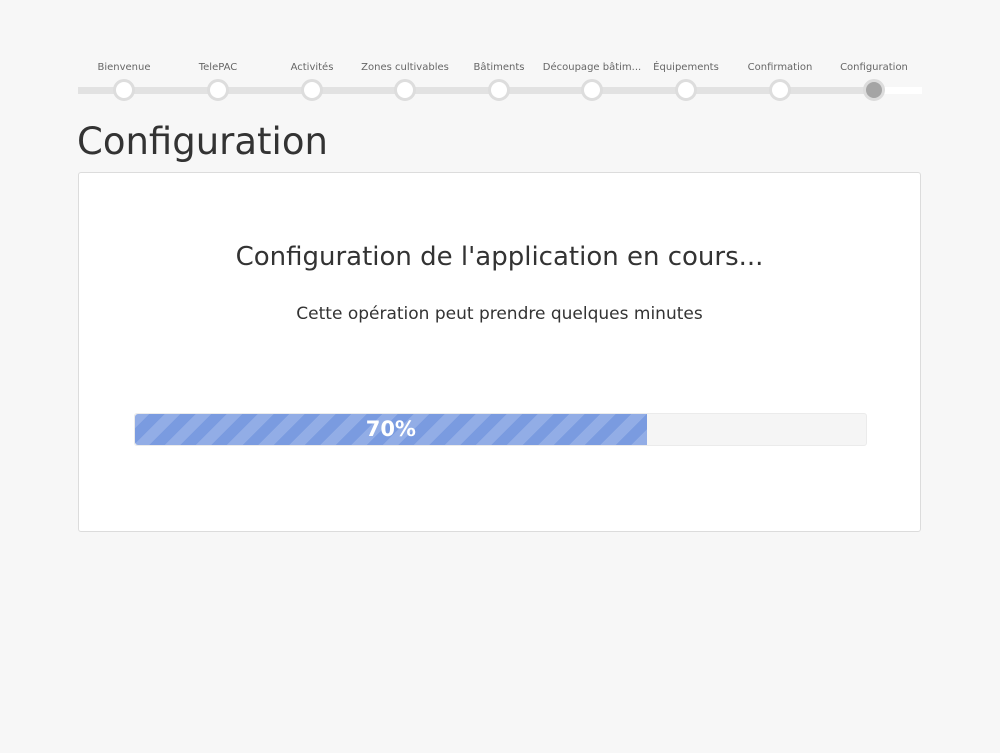 The height and width of the screenshot is (753, 1000). What do you see at coordinates (874, 90) in the screenshot?
I see `step-dot-active-icon` at bounding box center [874, 90].